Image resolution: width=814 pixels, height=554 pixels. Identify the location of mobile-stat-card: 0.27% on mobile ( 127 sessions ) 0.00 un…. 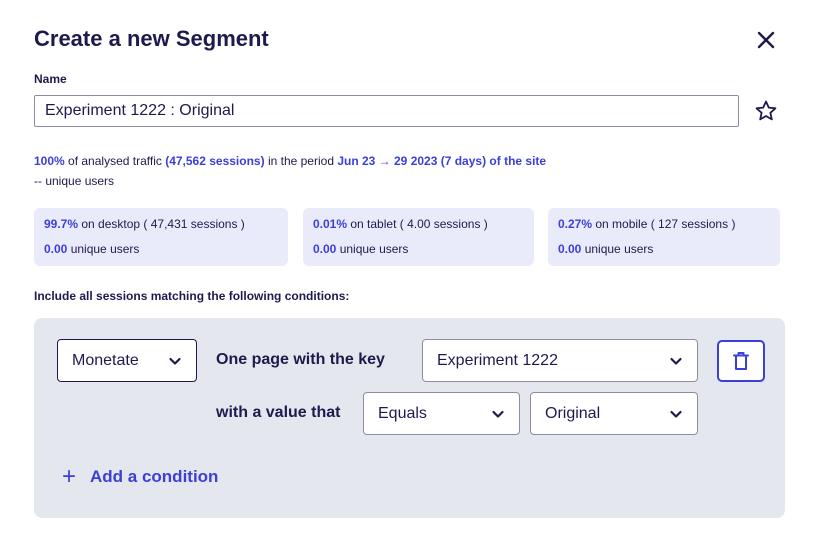
(664, 237).